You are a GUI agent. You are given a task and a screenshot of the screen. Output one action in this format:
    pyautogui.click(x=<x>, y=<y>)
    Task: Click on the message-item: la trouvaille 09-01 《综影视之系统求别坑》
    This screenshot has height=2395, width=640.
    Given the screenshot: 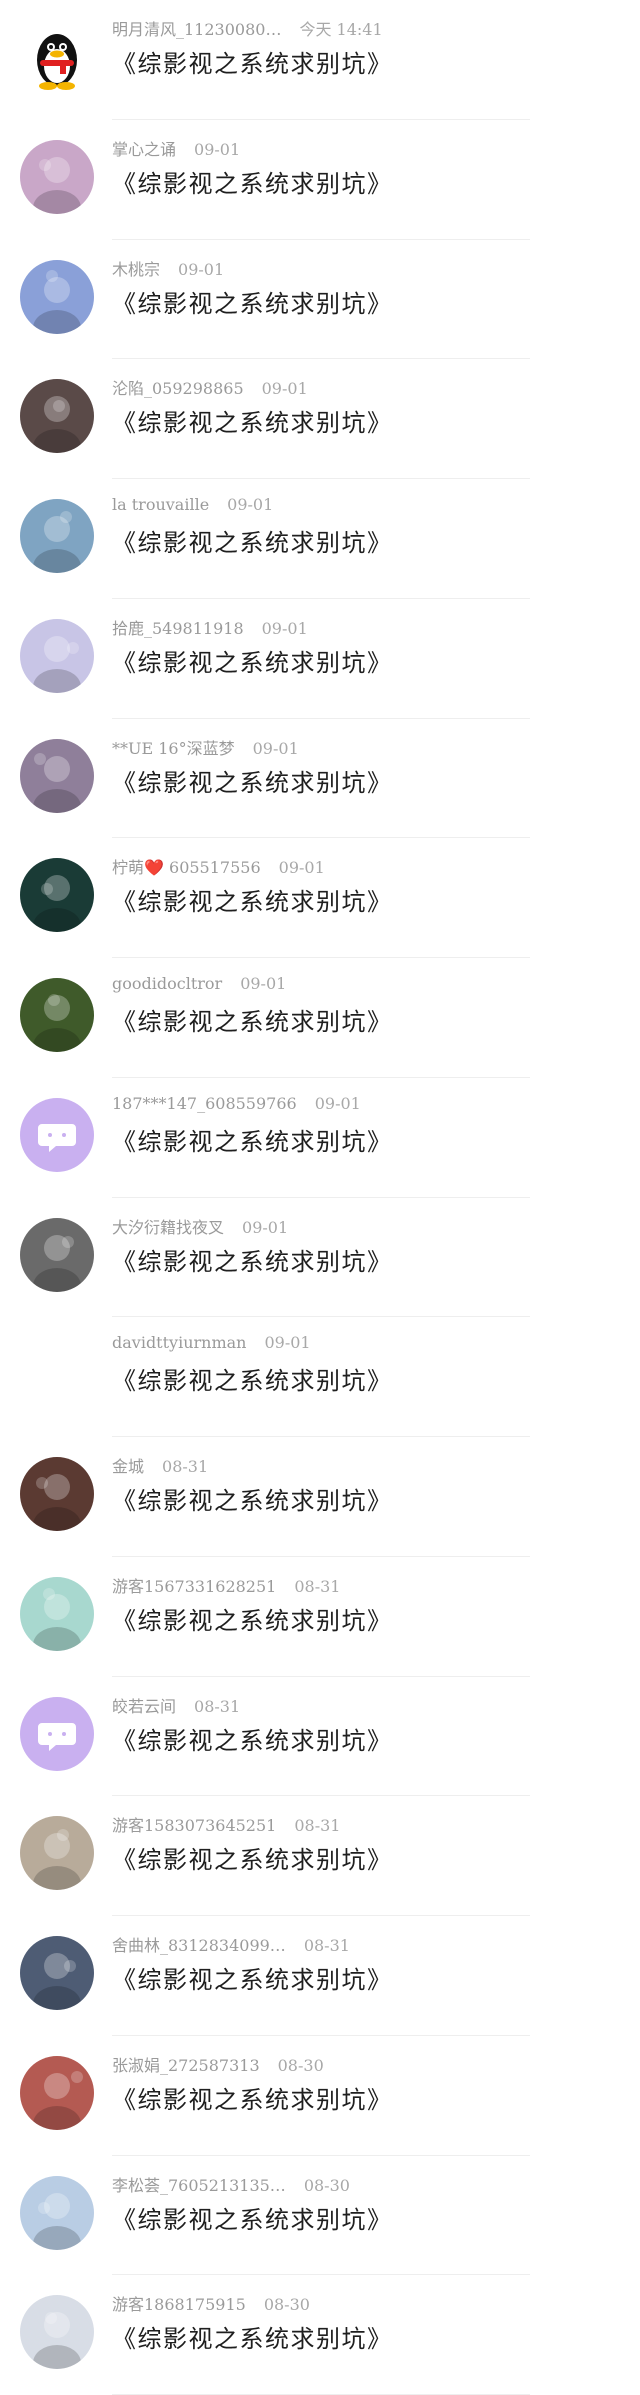 What is the action you would take?
    pyautogui.click(x=320, y=539)
    